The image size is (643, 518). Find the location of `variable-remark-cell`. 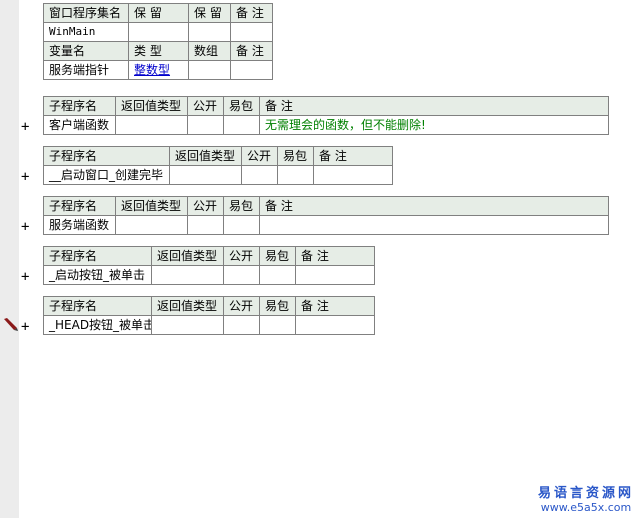

variable-remark-cell is located at coordinates (251, 70).